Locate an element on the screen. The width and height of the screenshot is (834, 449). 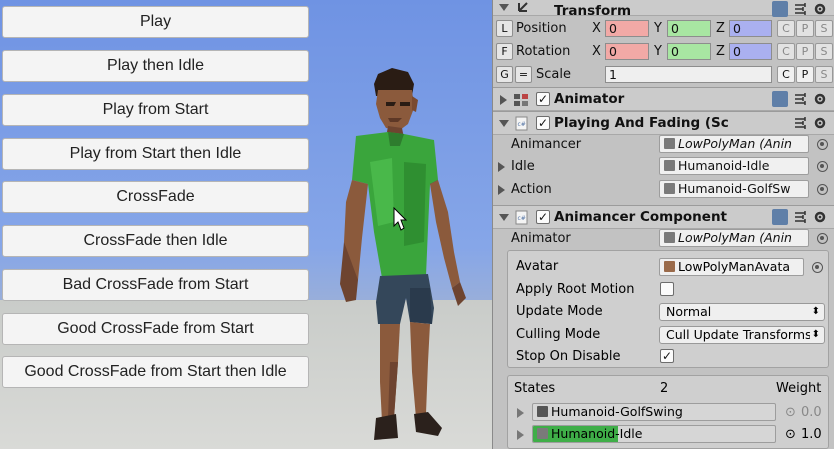
avatar-object-value: LowPolyManAvata is located at coordinates (734, 266).